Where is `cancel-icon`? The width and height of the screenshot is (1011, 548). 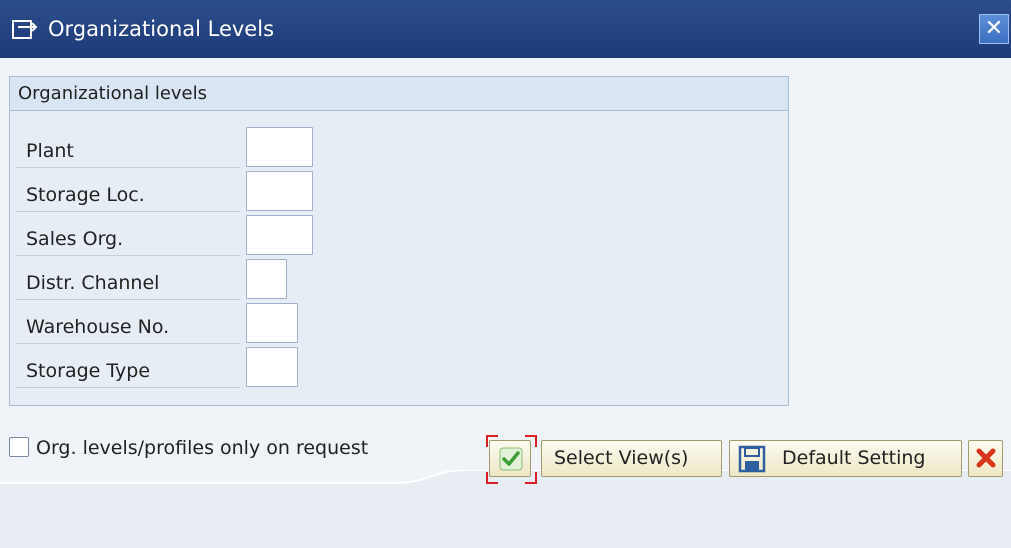
cancel-icon is located at coordinates (986, 458).